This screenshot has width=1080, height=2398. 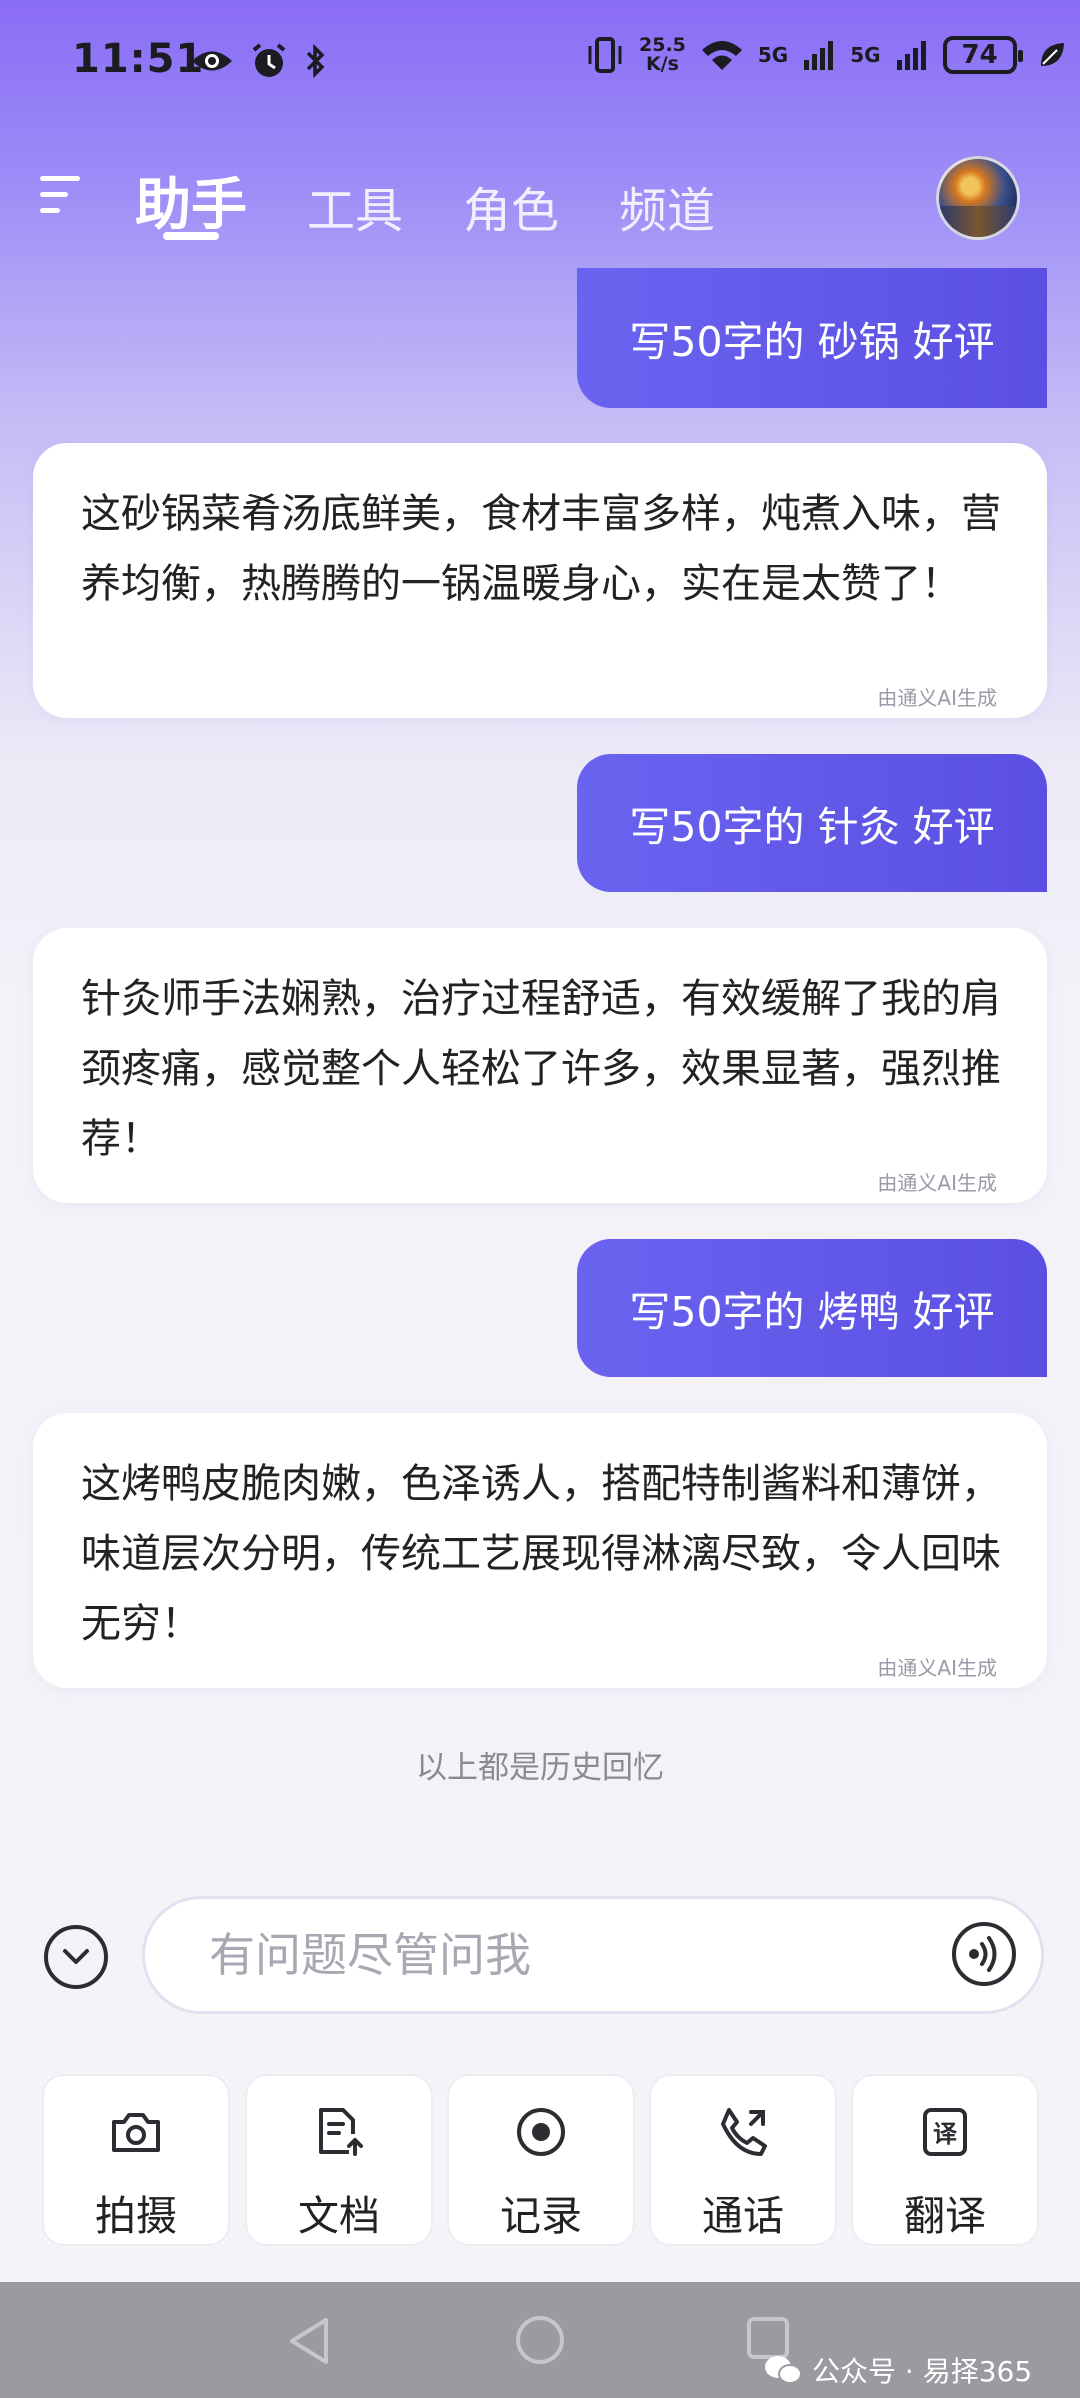 I want to click on history-note: 以上都是历史回忆, so click(x=540, y=1768).